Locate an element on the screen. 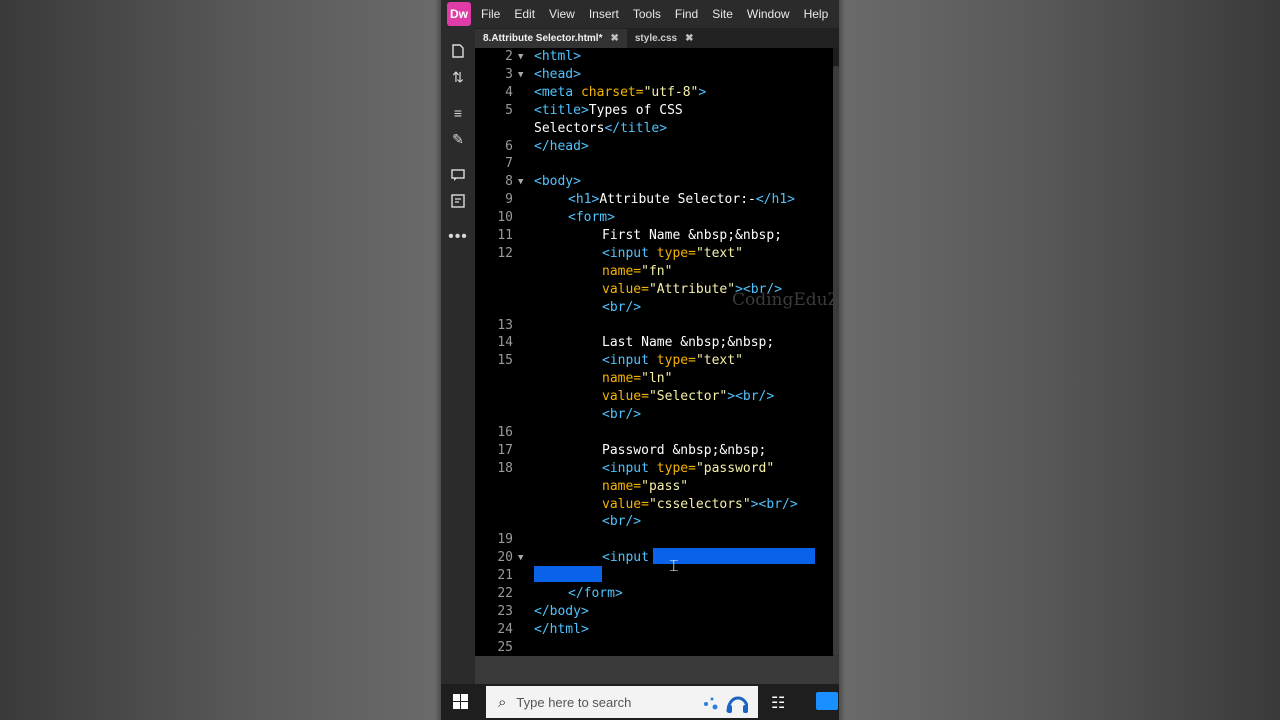 This screenshot has height=720, width=1280. code-text: <input is located at coordinates (625, 558).